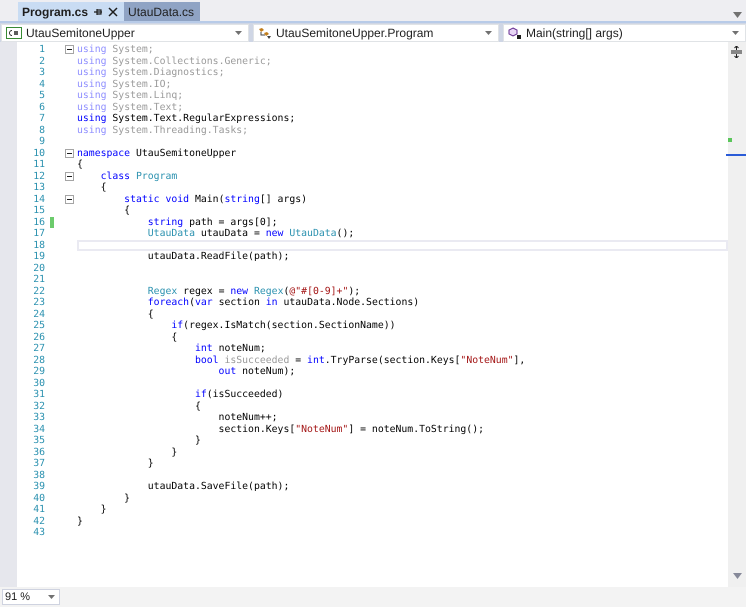 This screenshot has height=607, width=746. Describe the element at coordinates (98, 11) in the screenshot. I see `pin-icon` at that location.